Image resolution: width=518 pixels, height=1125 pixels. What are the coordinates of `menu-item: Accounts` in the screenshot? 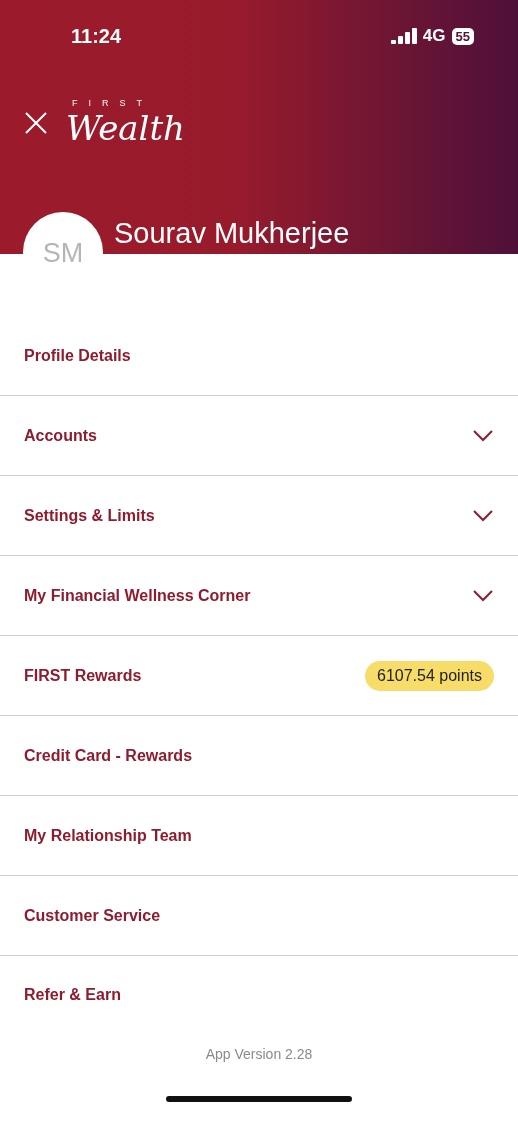 It's located at (60, 435).